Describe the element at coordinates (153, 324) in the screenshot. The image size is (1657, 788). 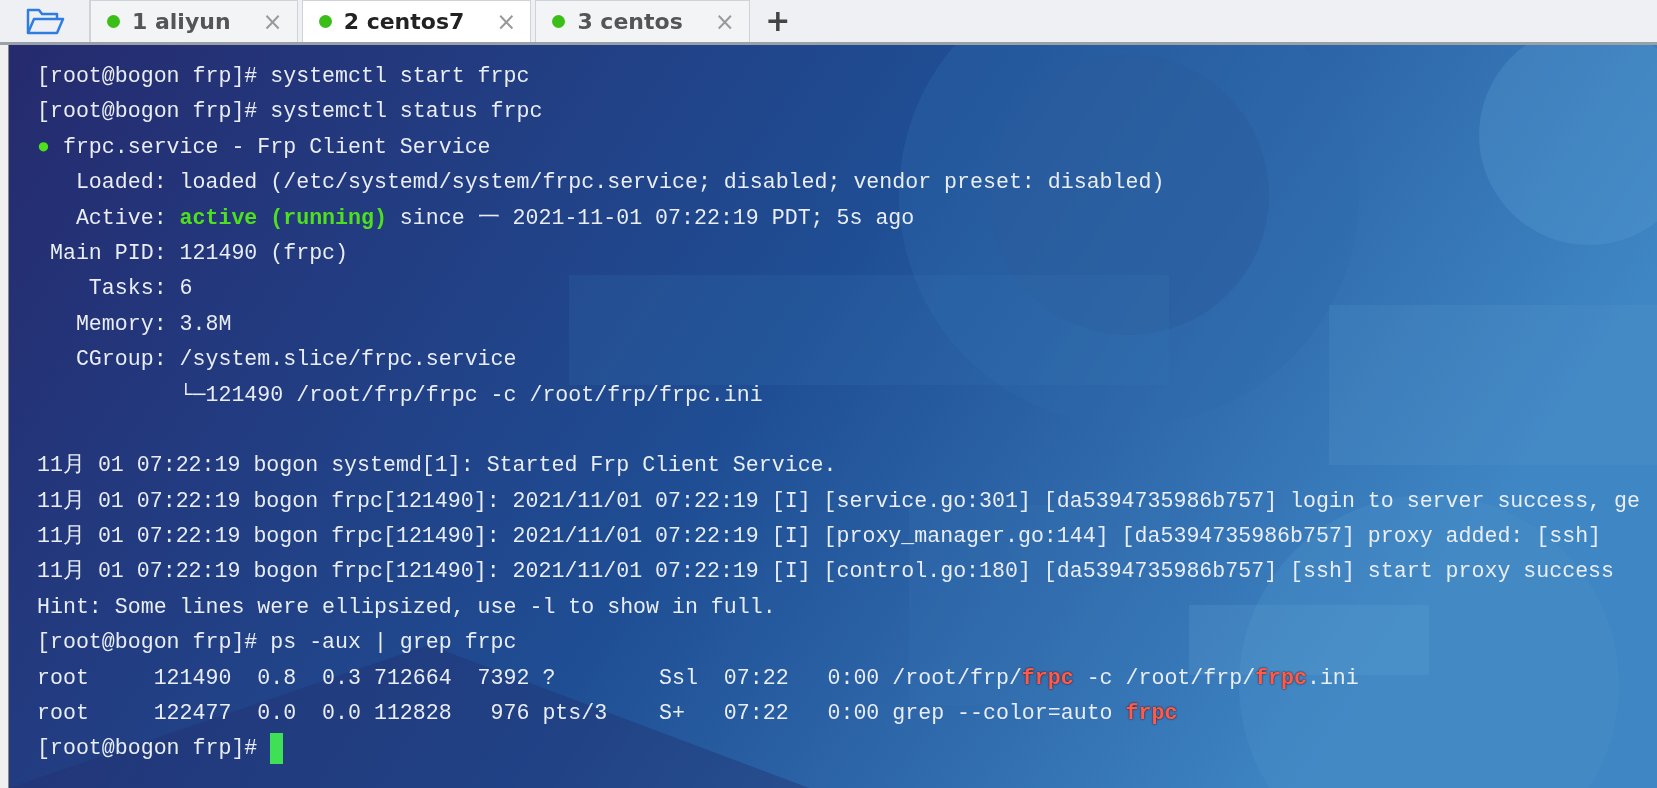
I see `terminal-line: Memory: 3.8M` at that location.